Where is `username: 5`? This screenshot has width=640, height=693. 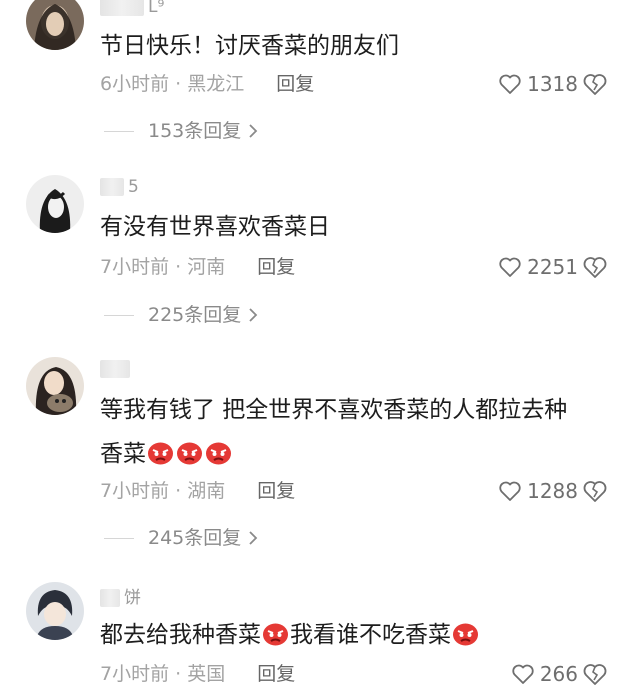 username: 5 is located at coordinates (119, 187).